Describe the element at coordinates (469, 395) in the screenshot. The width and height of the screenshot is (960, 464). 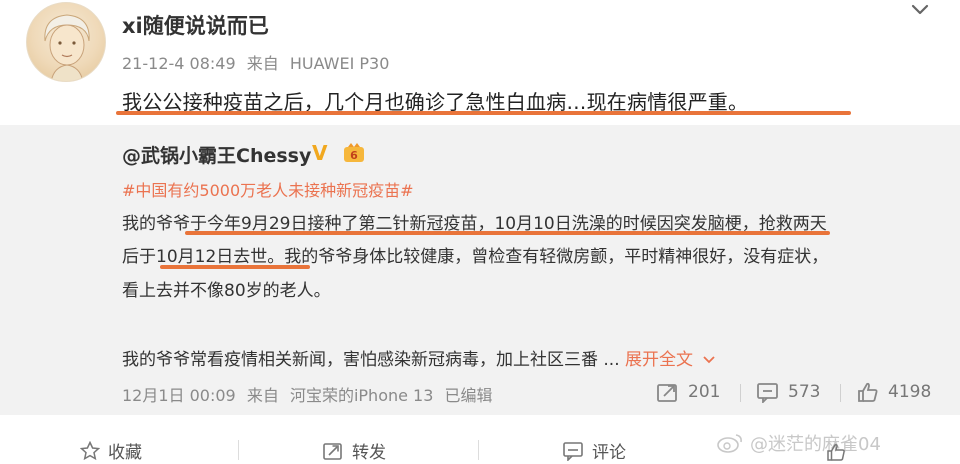
I see `edited-label: 已编辑` at that location.